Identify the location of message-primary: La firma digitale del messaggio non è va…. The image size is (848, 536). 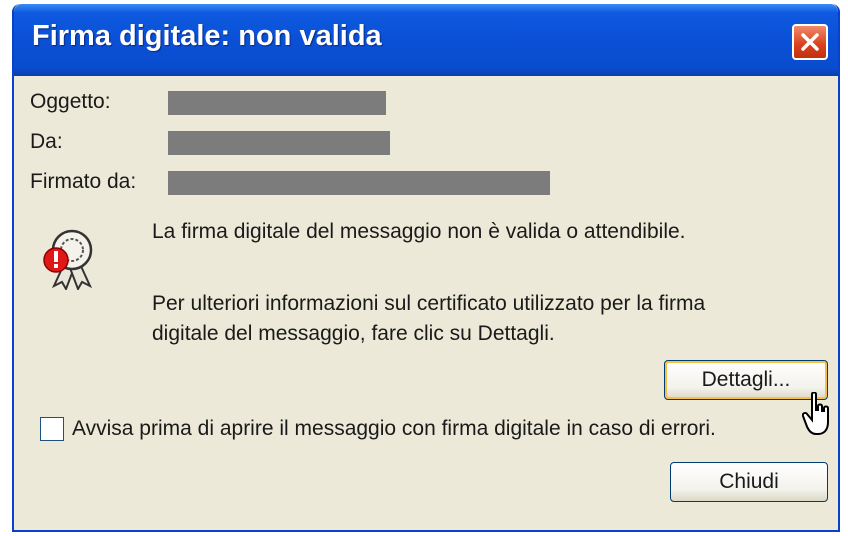
(419, 231).